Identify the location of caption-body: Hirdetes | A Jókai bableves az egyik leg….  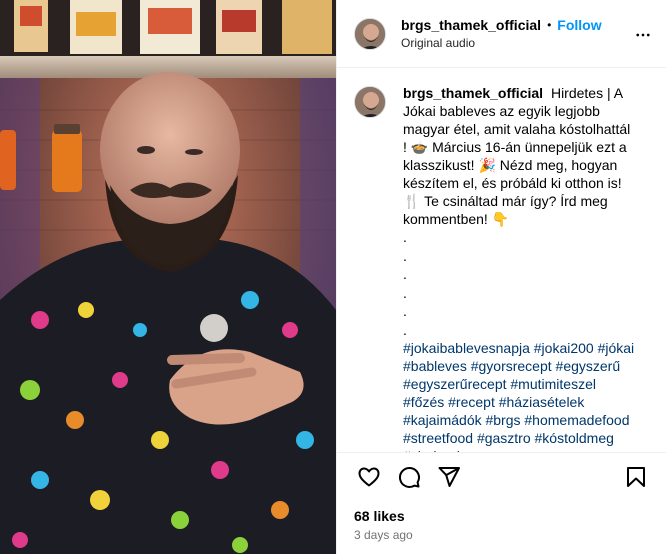
(519, 156).